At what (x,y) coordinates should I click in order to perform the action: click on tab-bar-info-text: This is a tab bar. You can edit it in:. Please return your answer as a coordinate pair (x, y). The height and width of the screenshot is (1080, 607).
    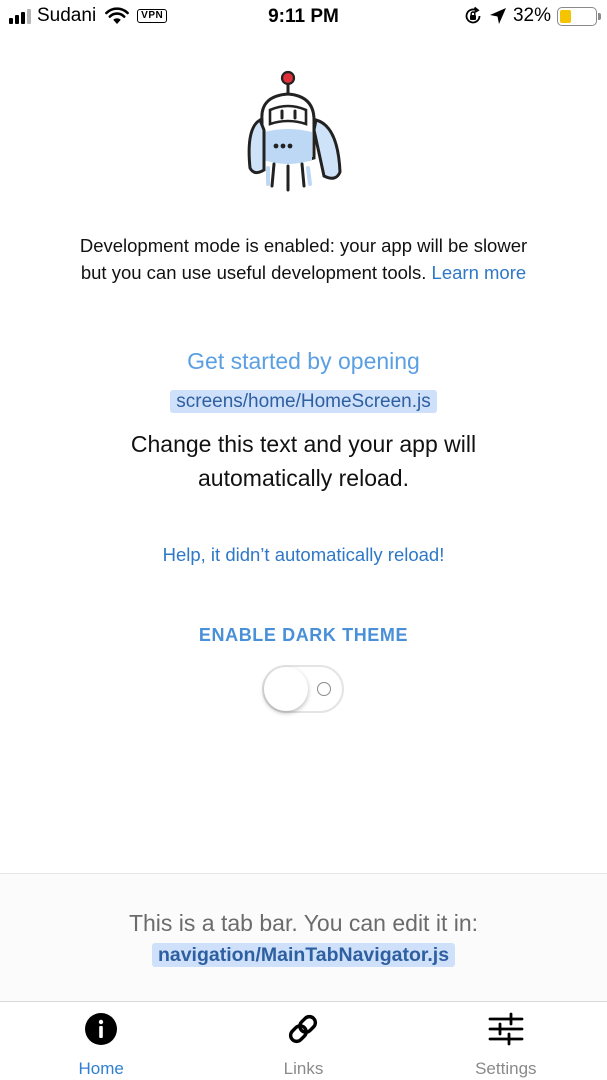
    Looking at the image, I should click on (303, 923).